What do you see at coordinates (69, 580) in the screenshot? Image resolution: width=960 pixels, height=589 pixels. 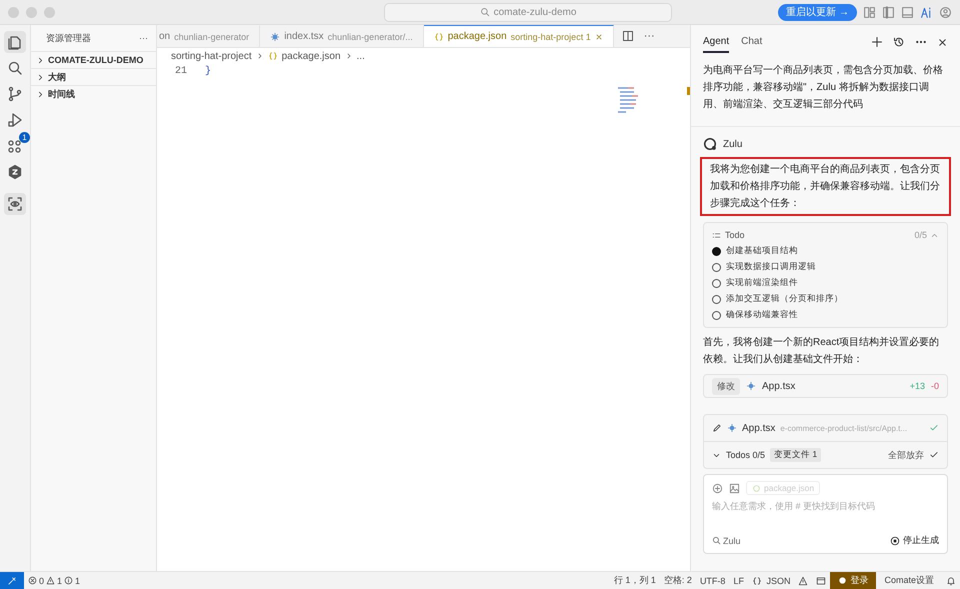 I see `info-icon` at bounding box center [69, 580].